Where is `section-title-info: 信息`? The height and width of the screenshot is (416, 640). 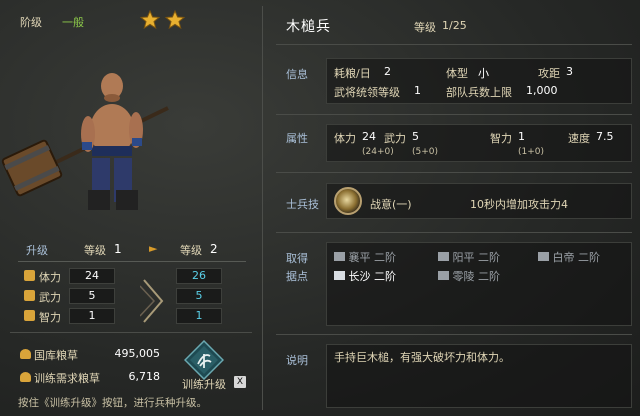
section-title-info: 信息 is located at coordinates (297, 74).